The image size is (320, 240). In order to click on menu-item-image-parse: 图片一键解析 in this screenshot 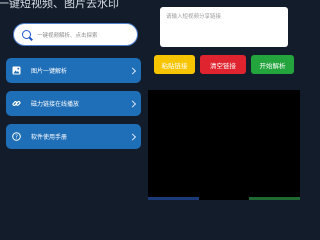, I will do `click(73, 70)`.